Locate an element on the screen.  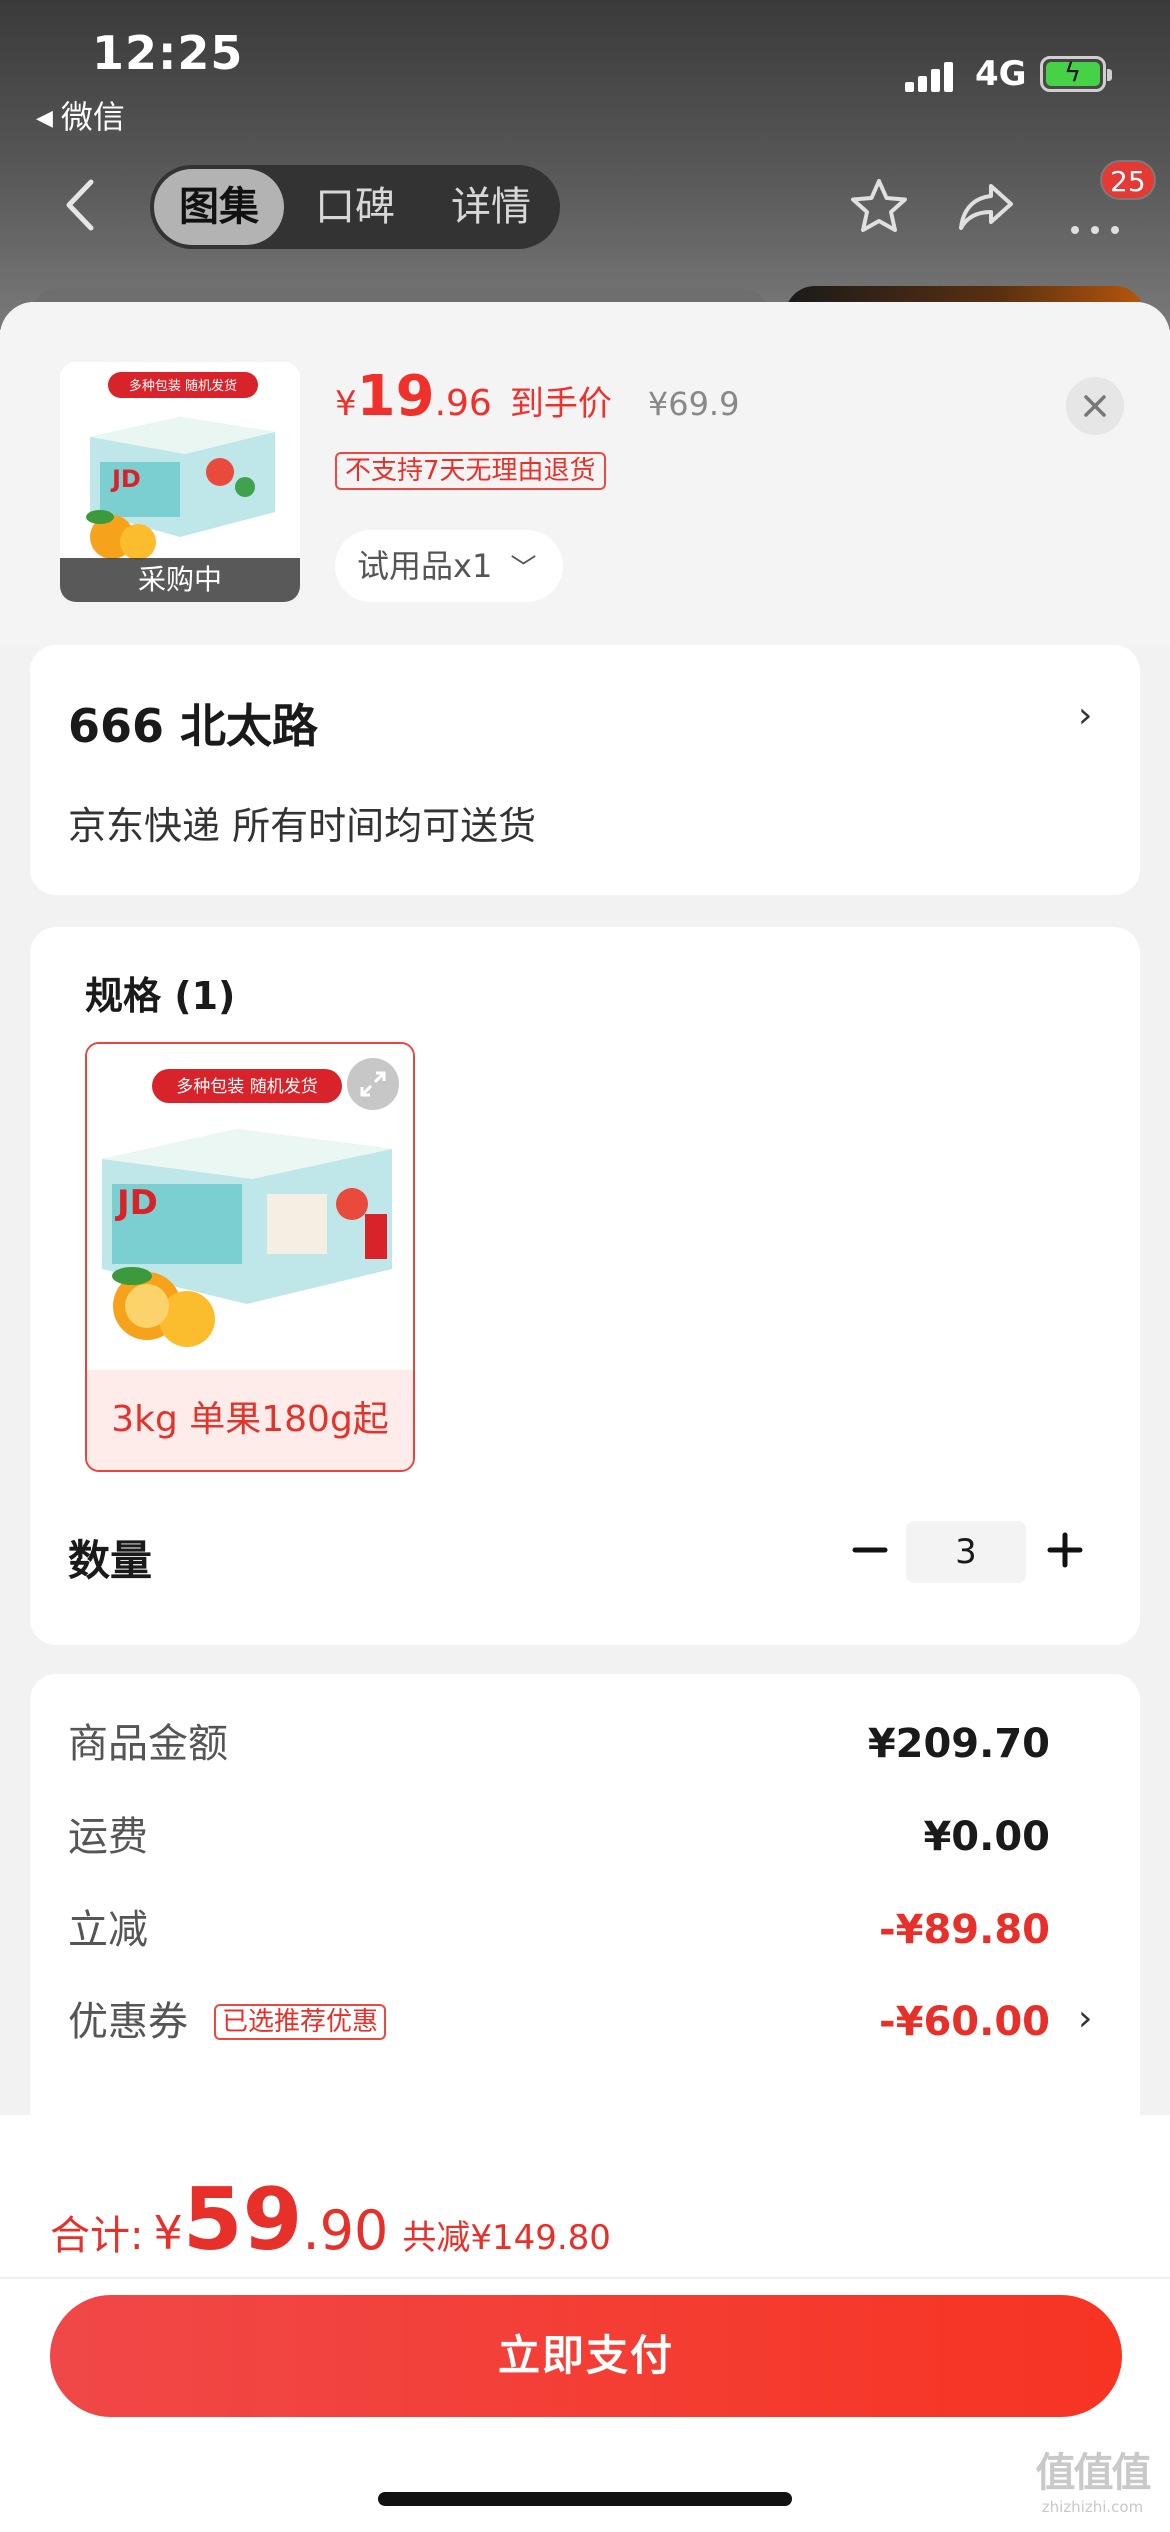
price-integer: 19 is located at coordinates (395, 396).